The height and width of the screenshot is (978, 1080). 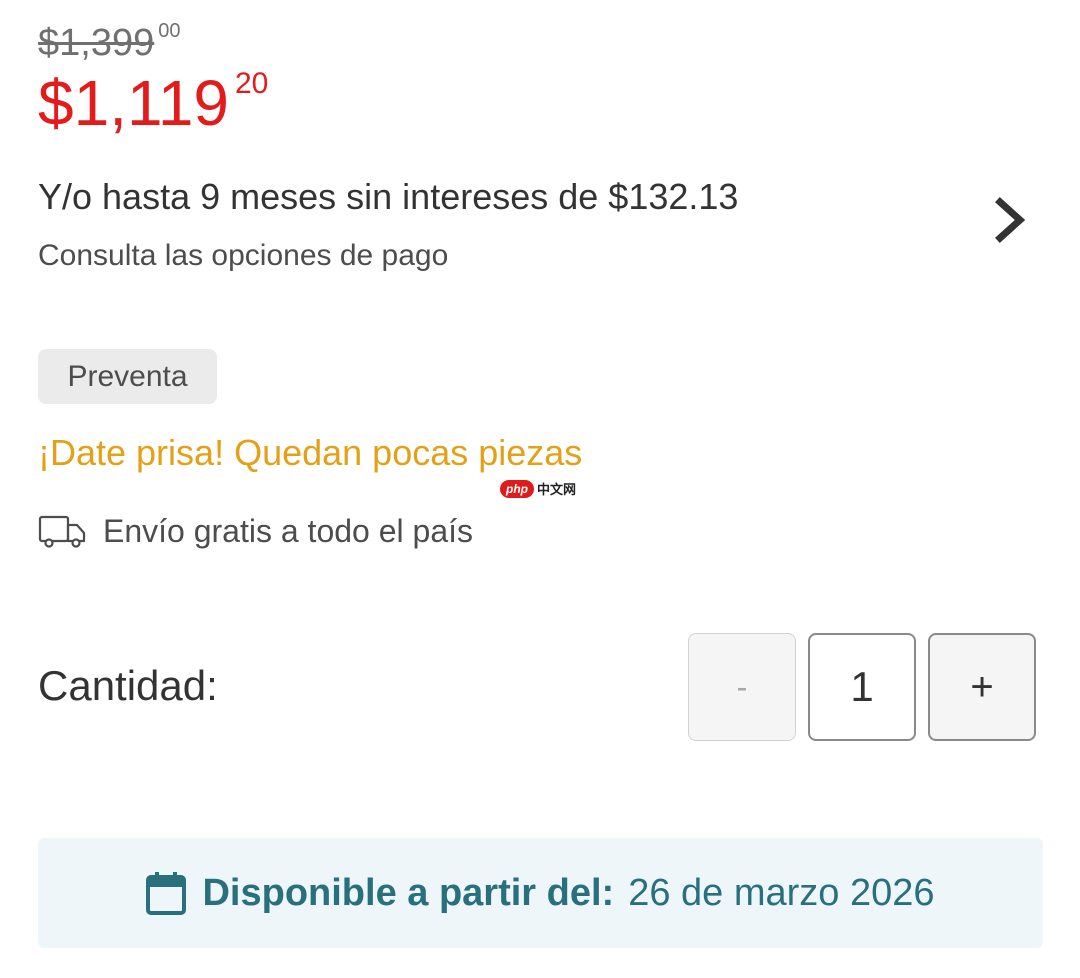 I want to click on availability-label: Disponible a partir del:, so click(x=408, y=892).